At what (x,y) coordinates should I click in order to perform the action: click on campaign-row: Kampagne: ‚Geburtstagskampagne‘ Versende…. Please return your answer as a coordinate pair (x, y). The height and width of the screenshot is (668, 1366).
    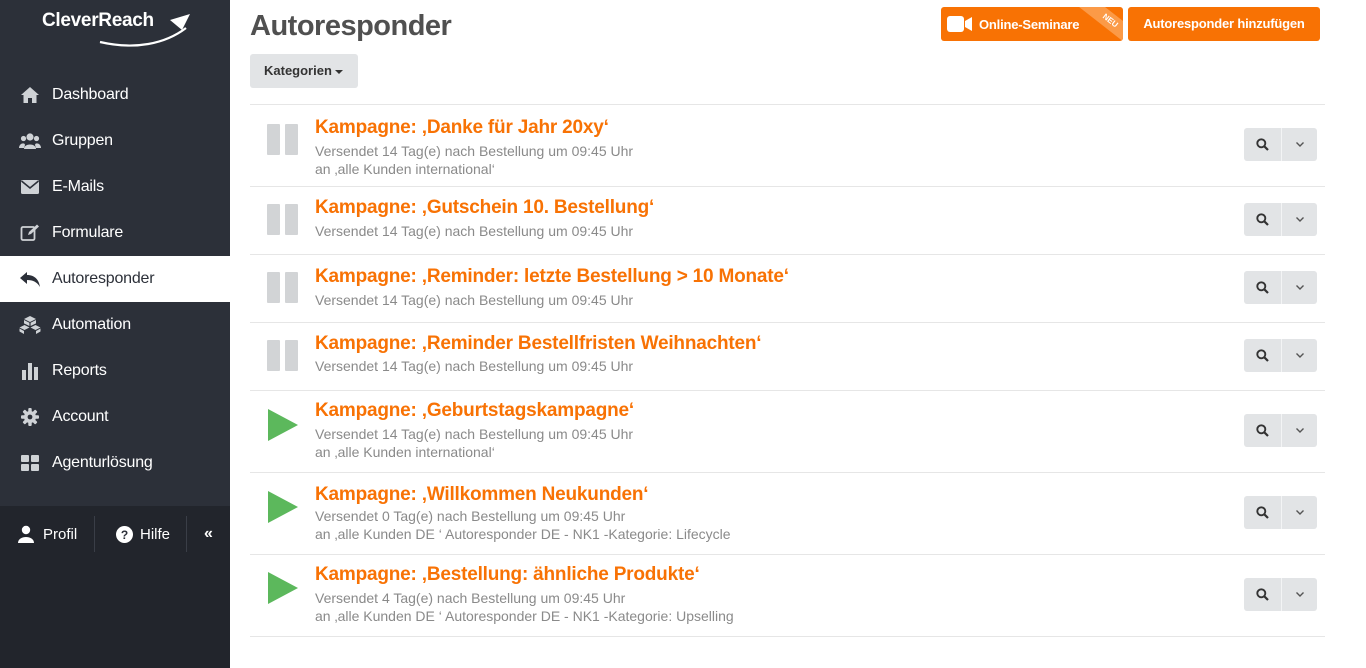
    Looking at the image, I should click on (787, 432).